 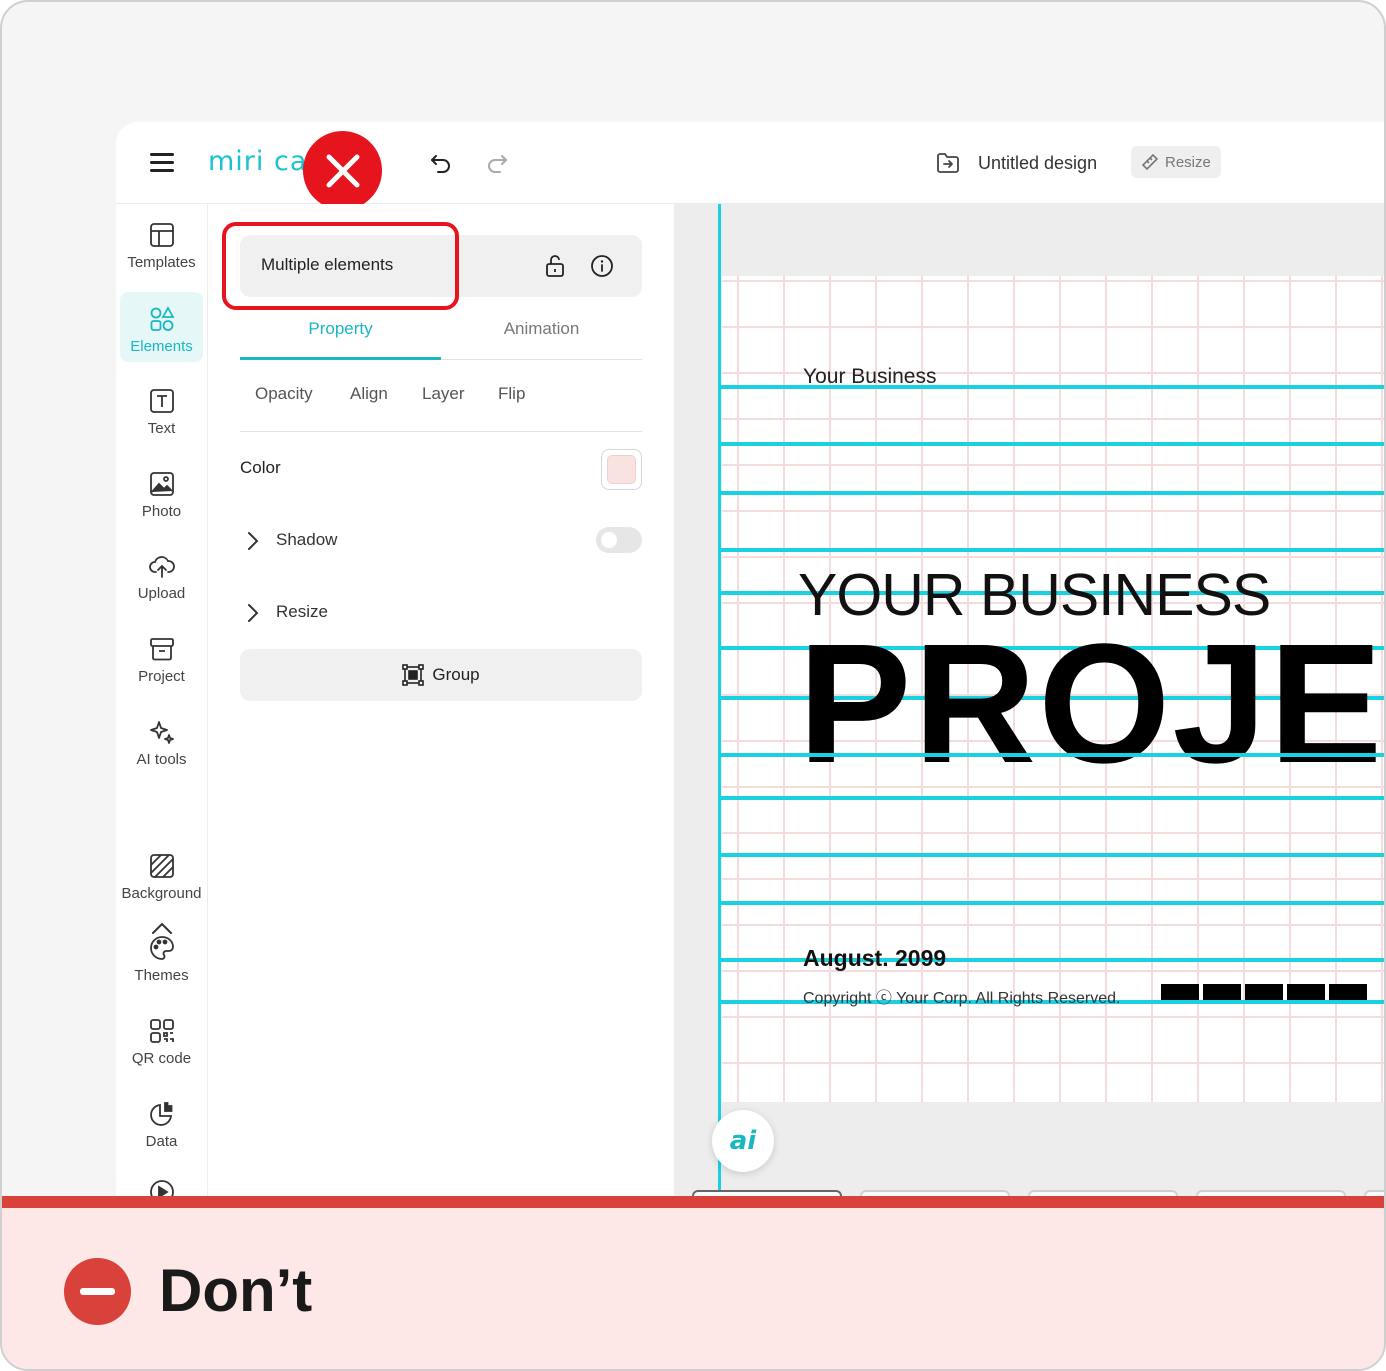 I want to click on sidebar-item-project: Project, so click(x=161, y=657).